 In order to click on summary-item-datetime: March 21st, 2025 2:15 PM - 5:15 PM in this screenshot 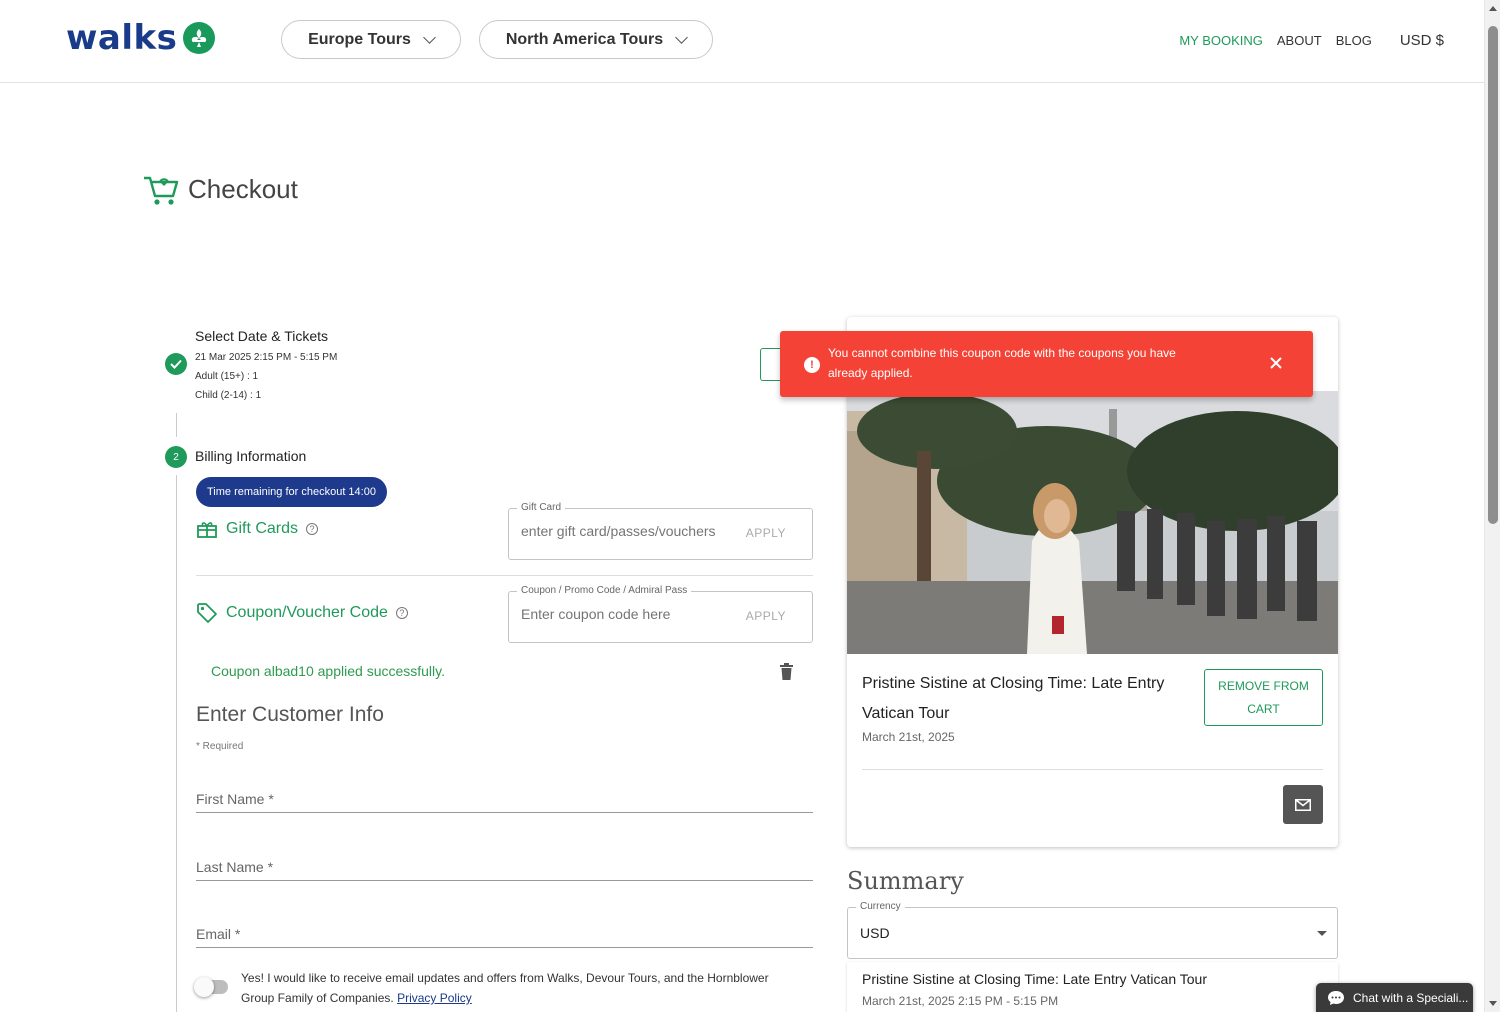, I will do `click(960, 1001)`.